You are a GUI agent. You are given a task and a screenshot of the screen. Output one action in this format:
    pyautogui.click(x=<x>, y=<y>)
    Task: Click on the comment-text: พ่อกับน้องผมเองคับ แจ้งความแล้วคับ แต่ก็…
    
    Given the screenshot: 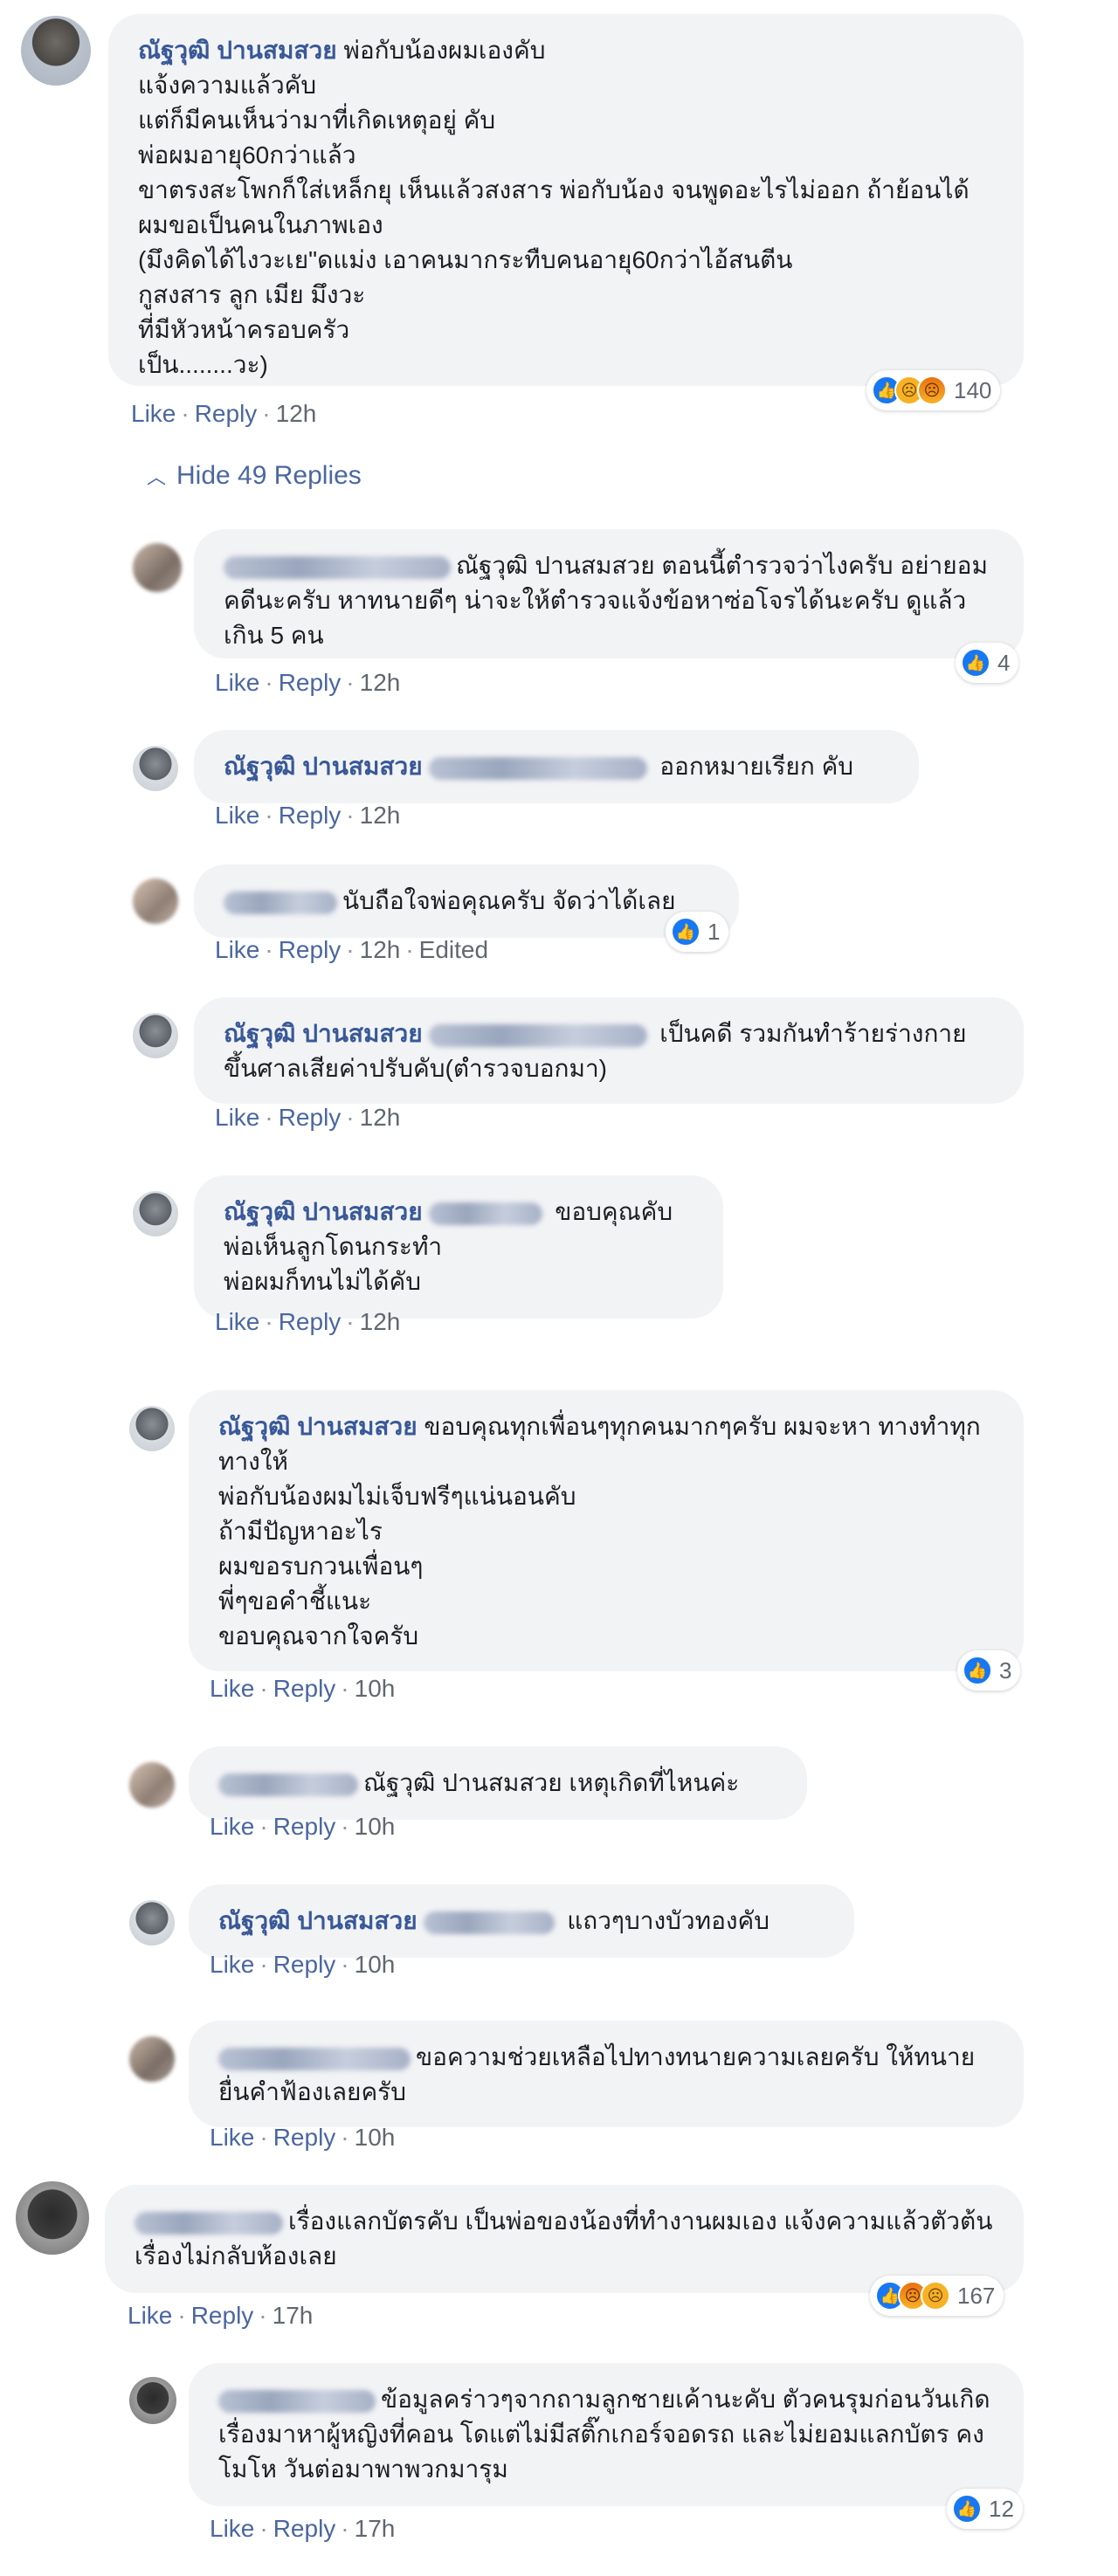 What is the action you would take?
    pyautogui.click(x=554, y=207)
    